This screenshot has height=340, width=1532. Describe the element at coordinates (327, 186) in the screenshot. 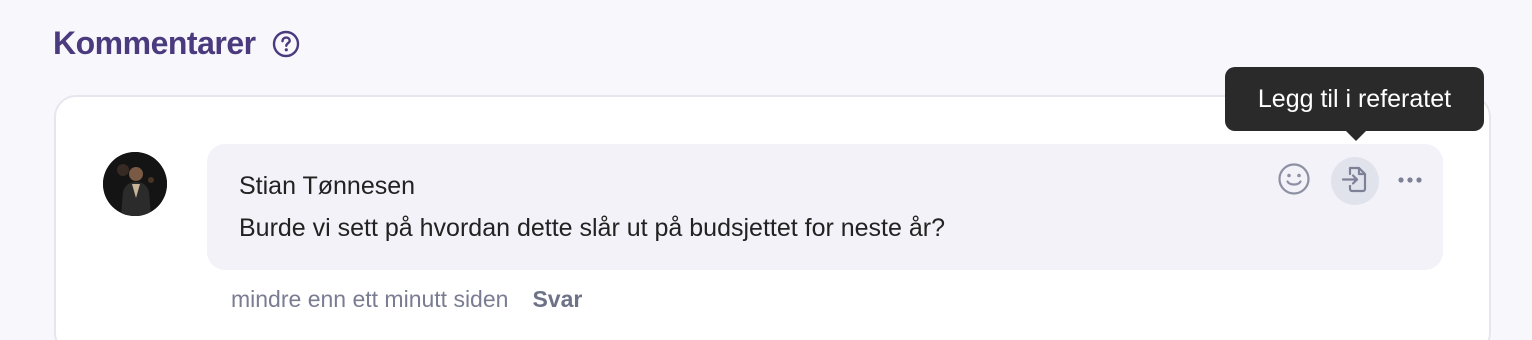

I see `comment-author: Stian Tønnesen` at that location.